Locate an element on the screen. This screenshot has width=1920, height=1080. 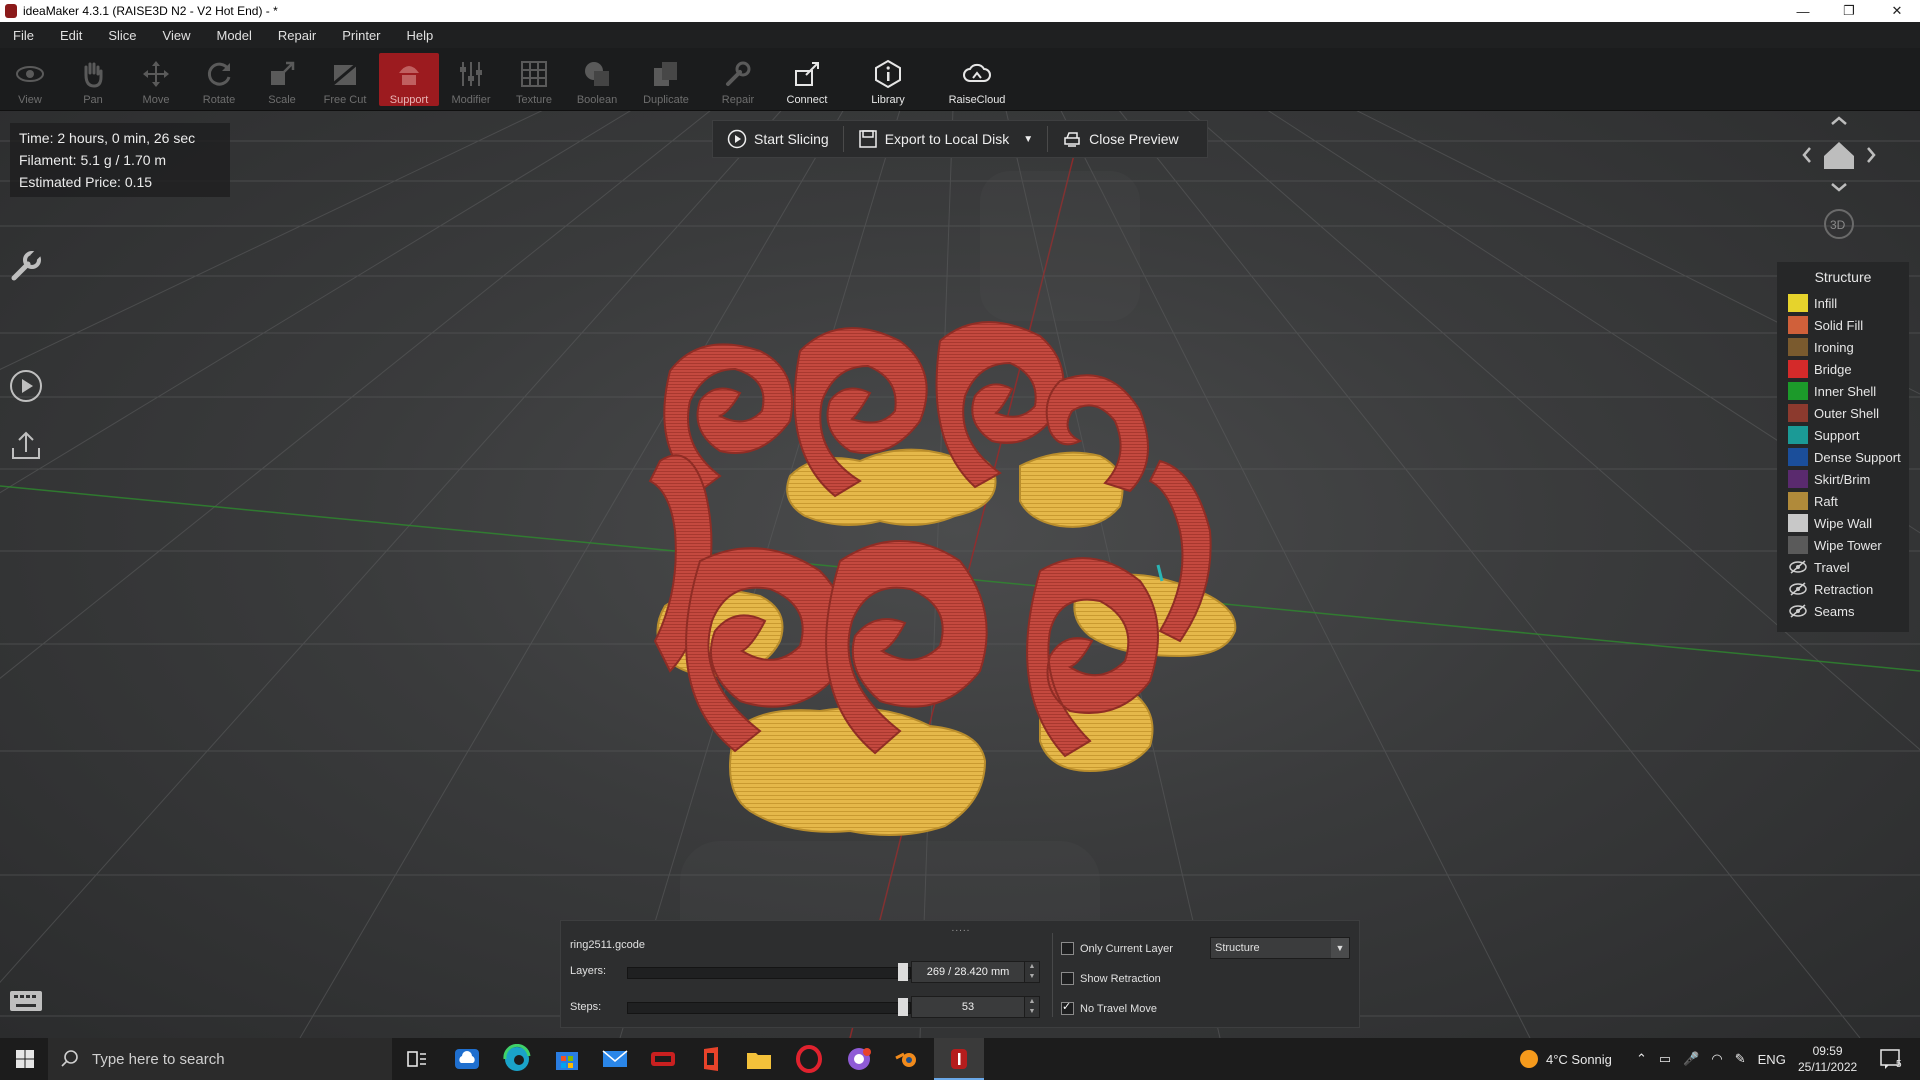
duplicate-tool-button: Duplicate is located at coordinates (666, 79).